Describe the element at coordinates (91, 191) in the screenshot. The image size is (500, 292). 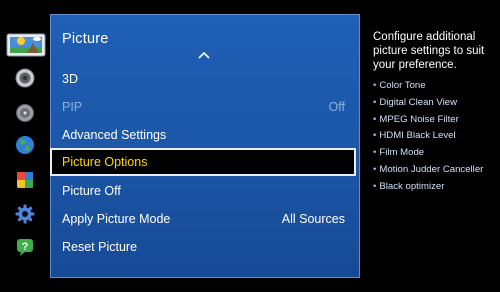
I see `menu-item-label: Picture Off` at that location.